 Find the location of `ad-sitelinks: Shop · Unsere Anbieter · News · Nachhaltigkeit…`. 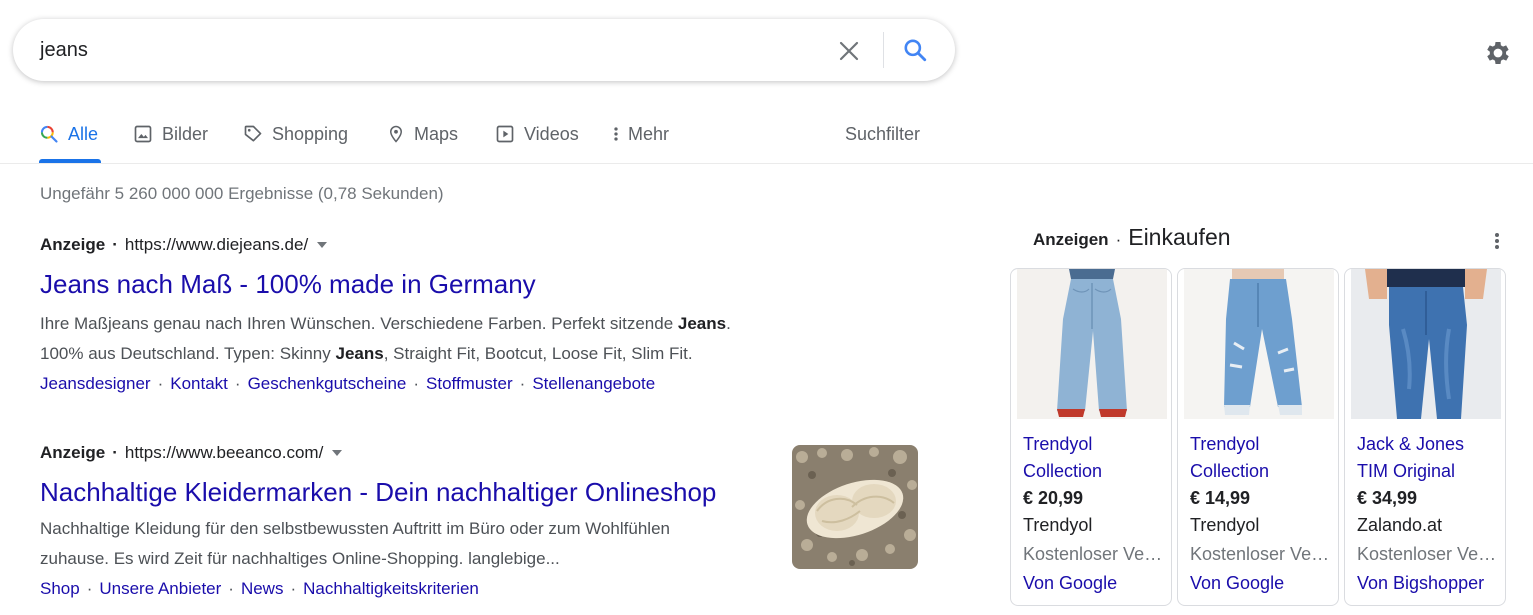

ad-sitelinks: Shop · Unsere Anbieter · News · Nachhaltigkeit… is located at coordinates (259, 589).